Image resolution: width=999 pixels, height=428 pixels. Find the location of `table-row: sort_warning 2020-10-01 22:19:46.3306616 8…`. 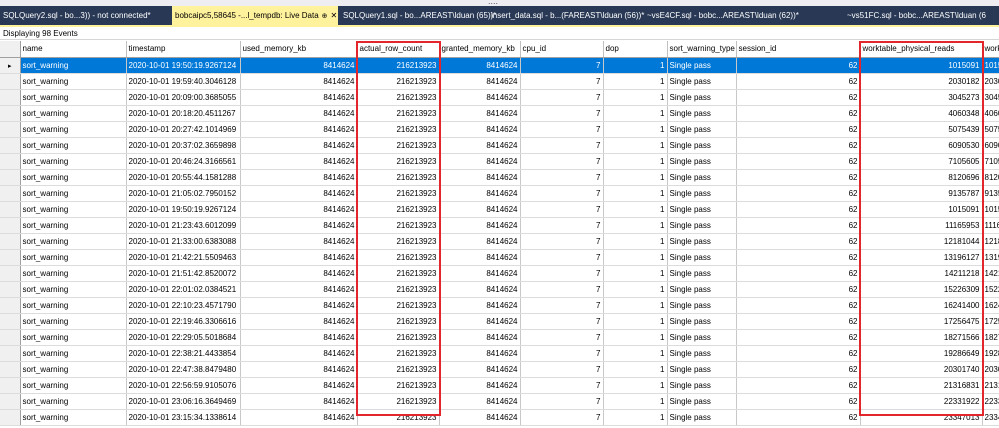

table-row: sort_warning 2020-10-01 22:19:46.3306616 8… is located at coordinates (499, 321).